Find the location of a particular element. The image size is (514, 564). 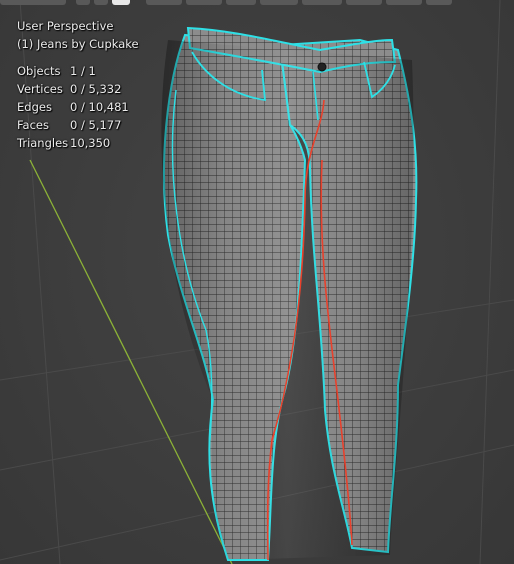

stat-value: 0 / 5,332 is located at coordinates (96, 89).